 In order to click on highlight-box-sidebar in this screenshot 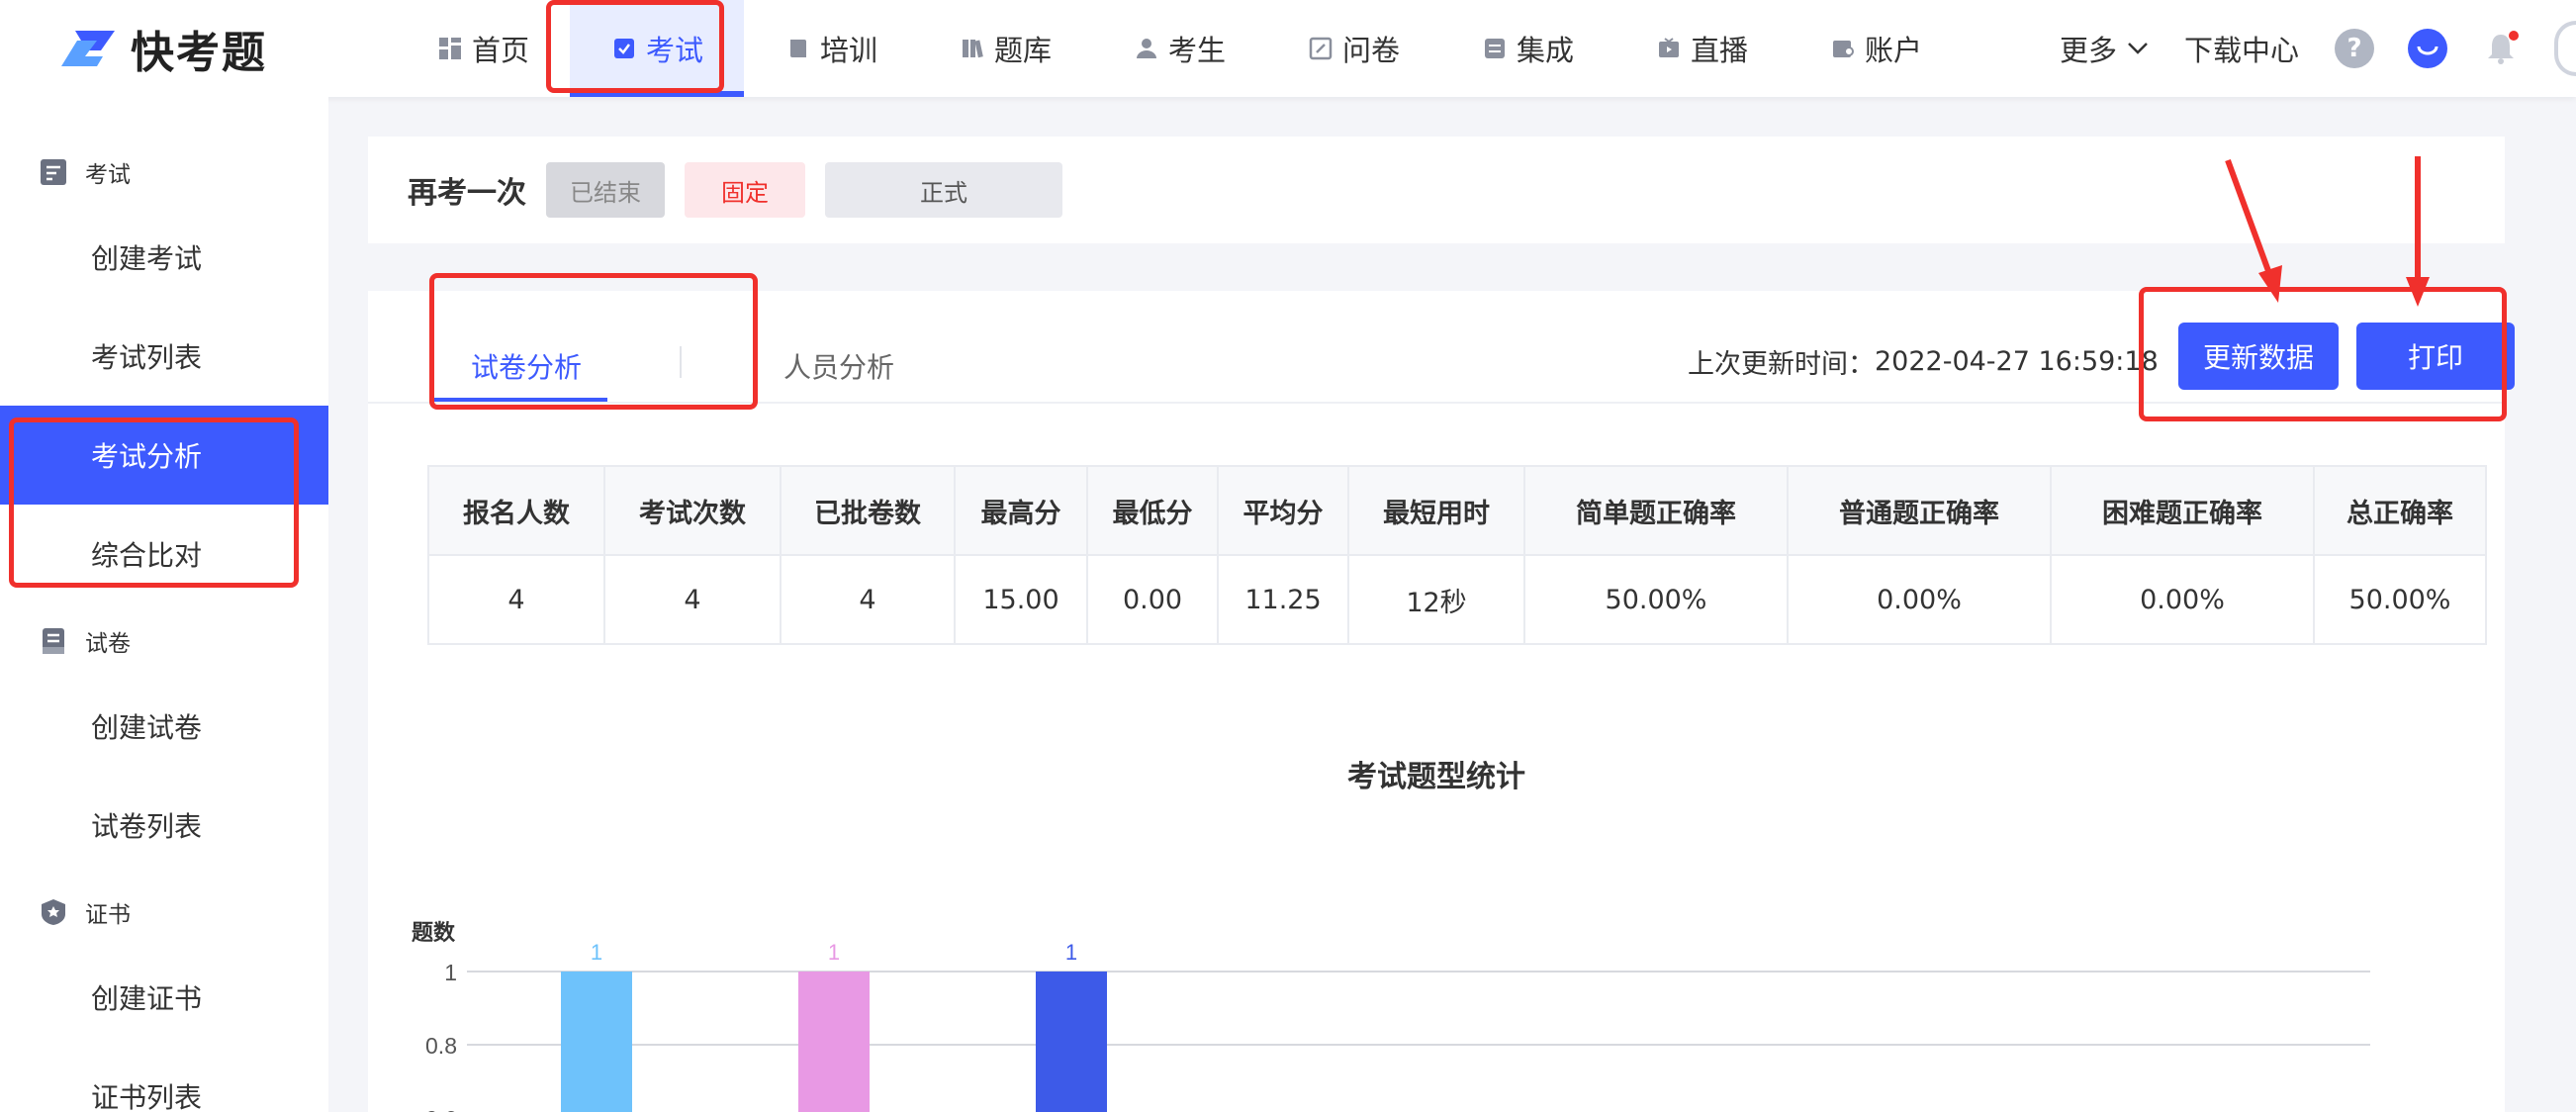, I will do `click(154, 502)`.